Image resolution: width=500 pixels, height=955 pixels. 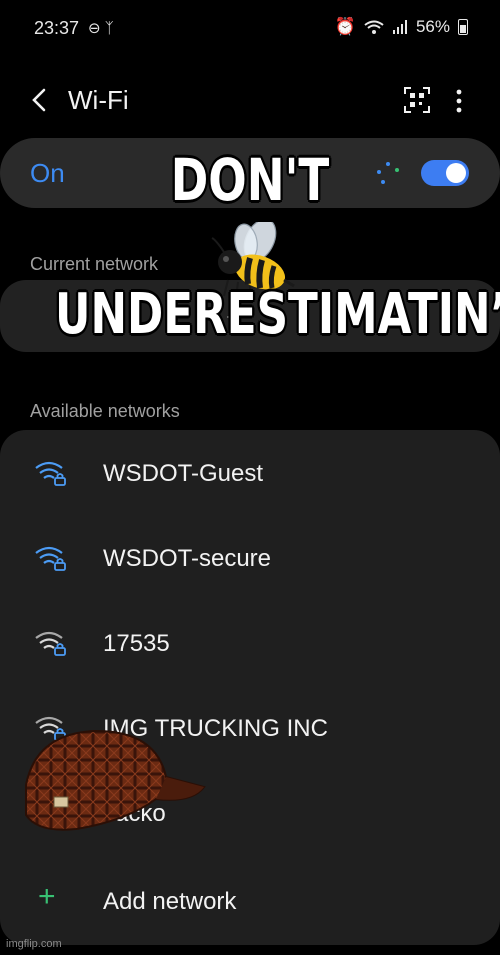 I want to click on signal-icon, so click(x=399, y=27).